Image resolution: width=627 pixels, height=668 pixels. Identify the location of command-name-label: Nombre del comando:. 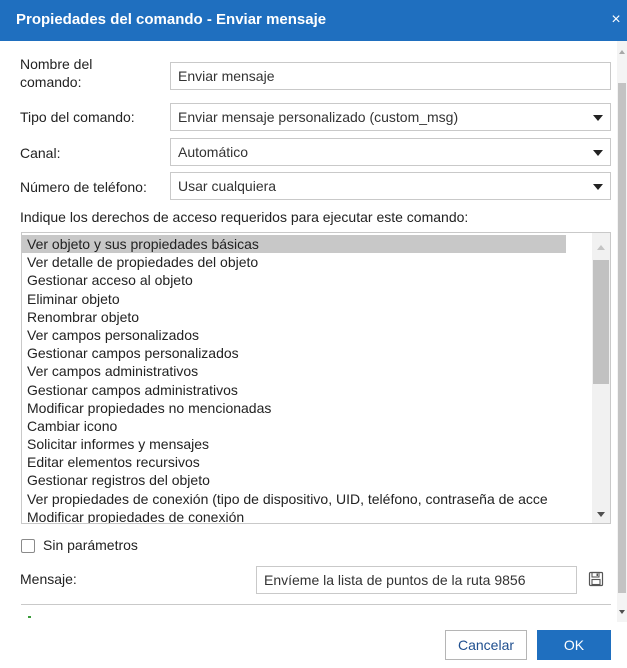
(56, 73).